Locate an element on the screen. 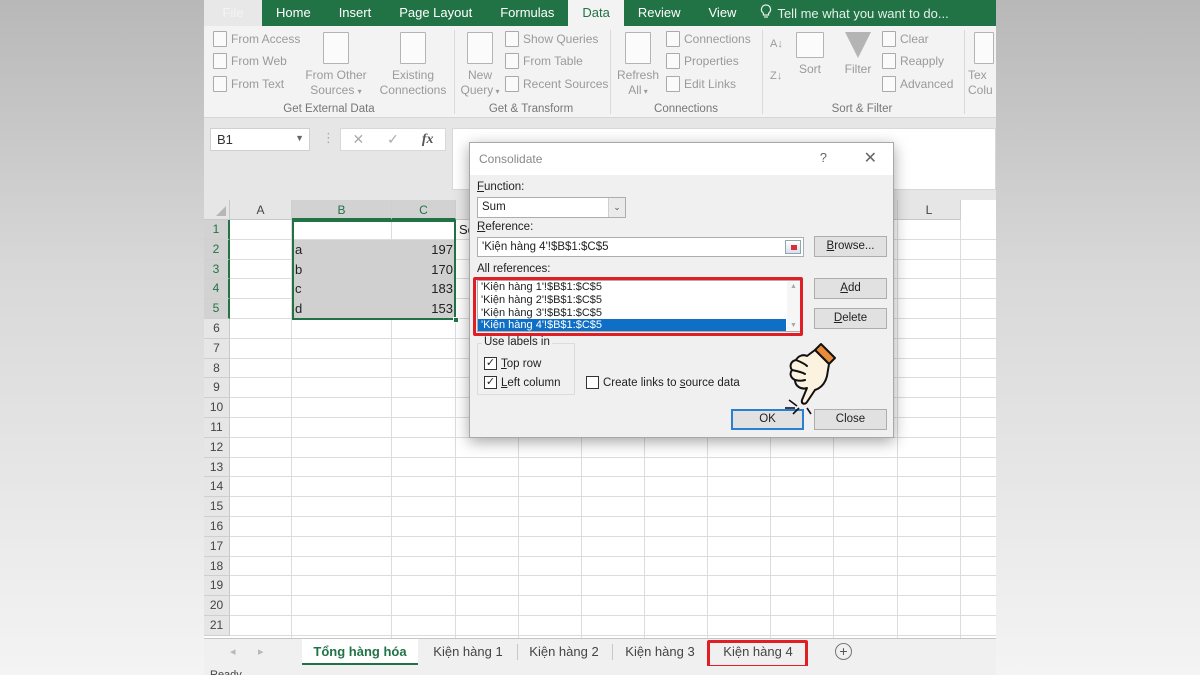 Image resolution: width=1200 pixels, height=675 pixels. top-row-checkbox: ✓ Top row is located at coordinates (512, 363).